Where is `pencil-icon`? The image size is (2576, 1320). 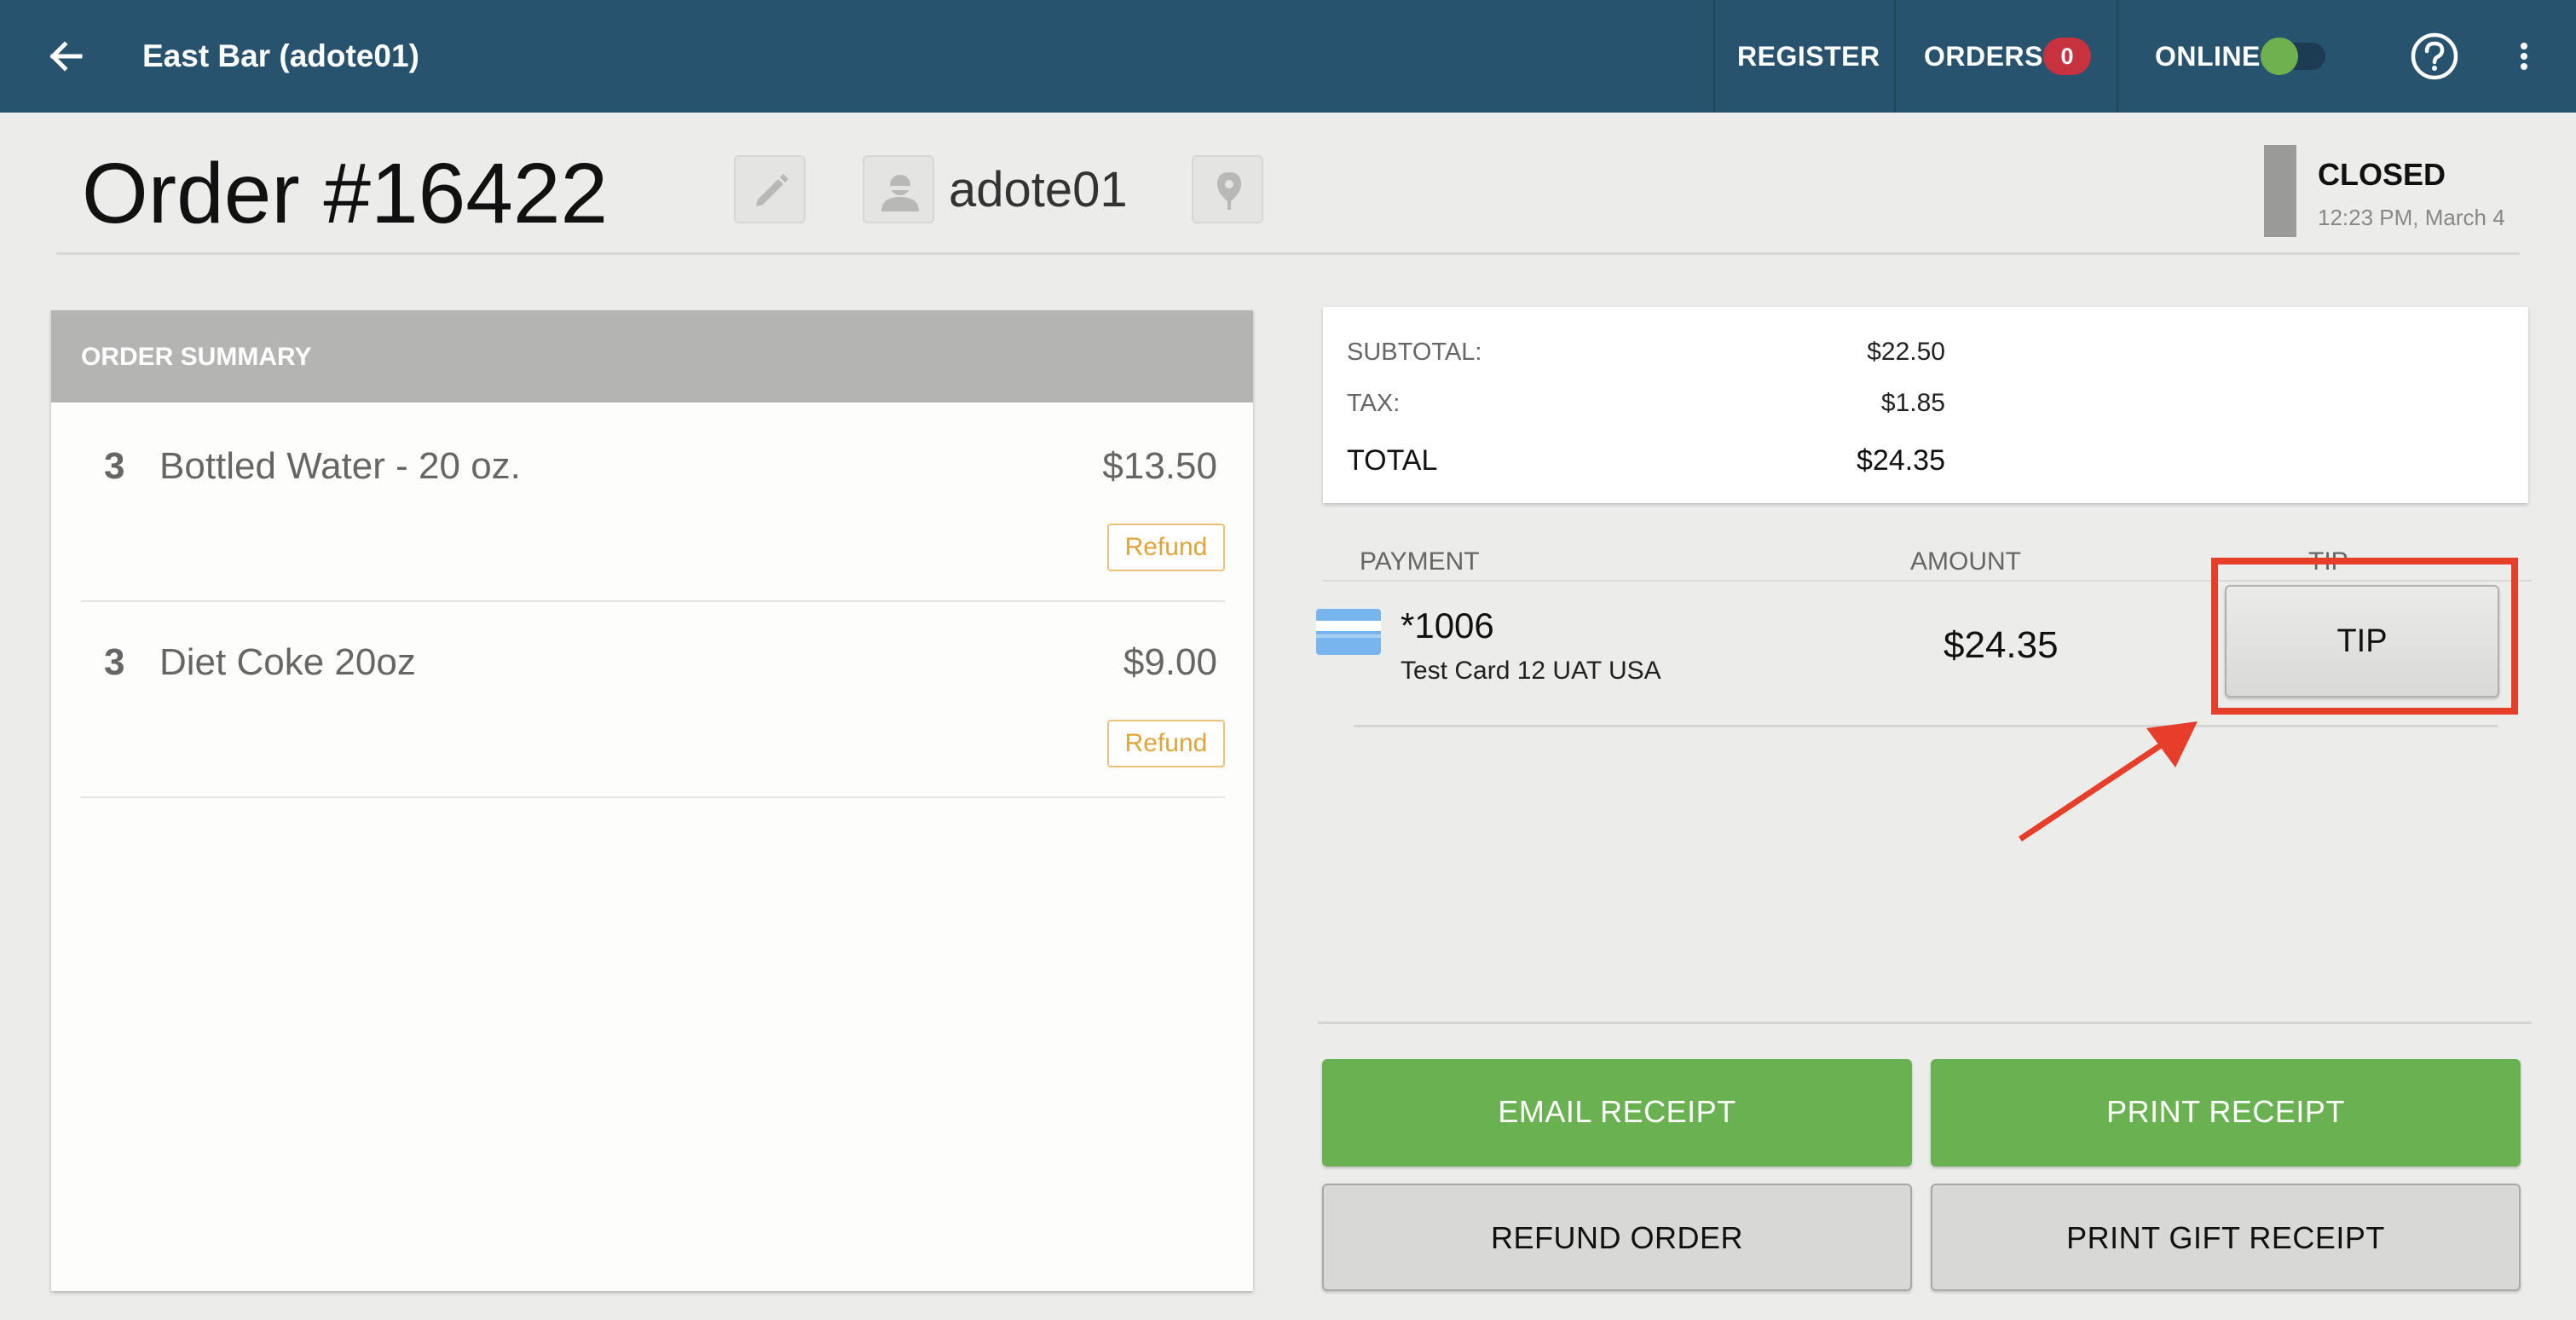
pencil-icon is located at coordinates (772, 190).